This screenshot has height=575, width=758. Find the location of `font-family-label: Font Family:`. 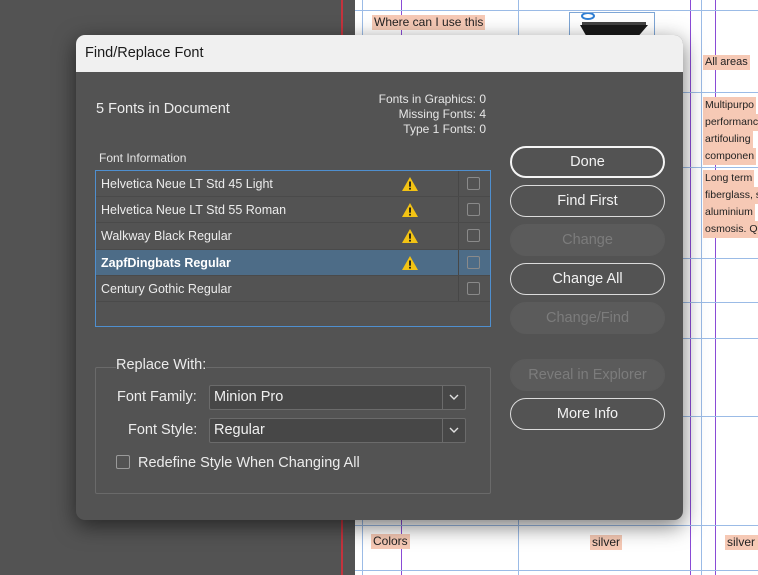

font-family-label: Font Family: is located at coordinates (157, 397).